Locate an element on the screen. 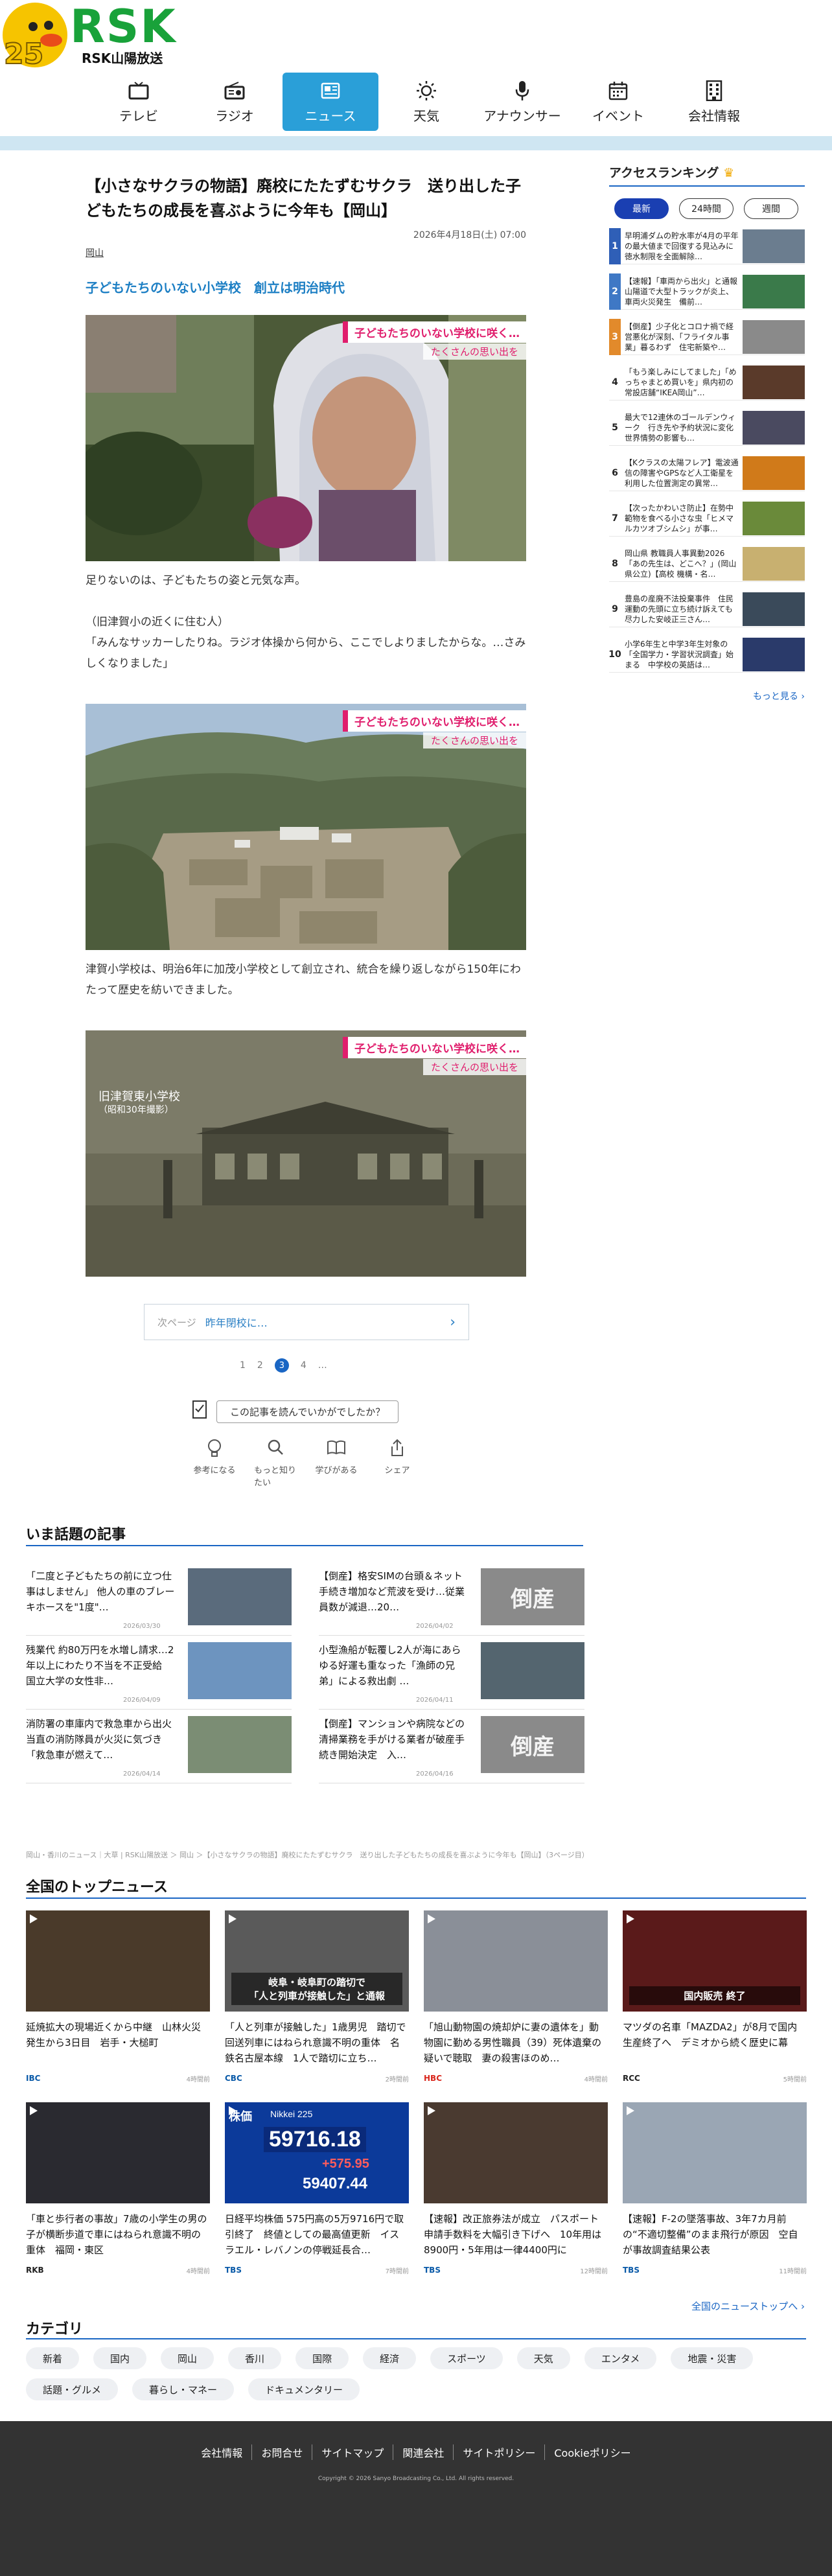 This screenshot has width=832, height=2576. footer-link: 会社情報 is located at coordinates (221, 2452).